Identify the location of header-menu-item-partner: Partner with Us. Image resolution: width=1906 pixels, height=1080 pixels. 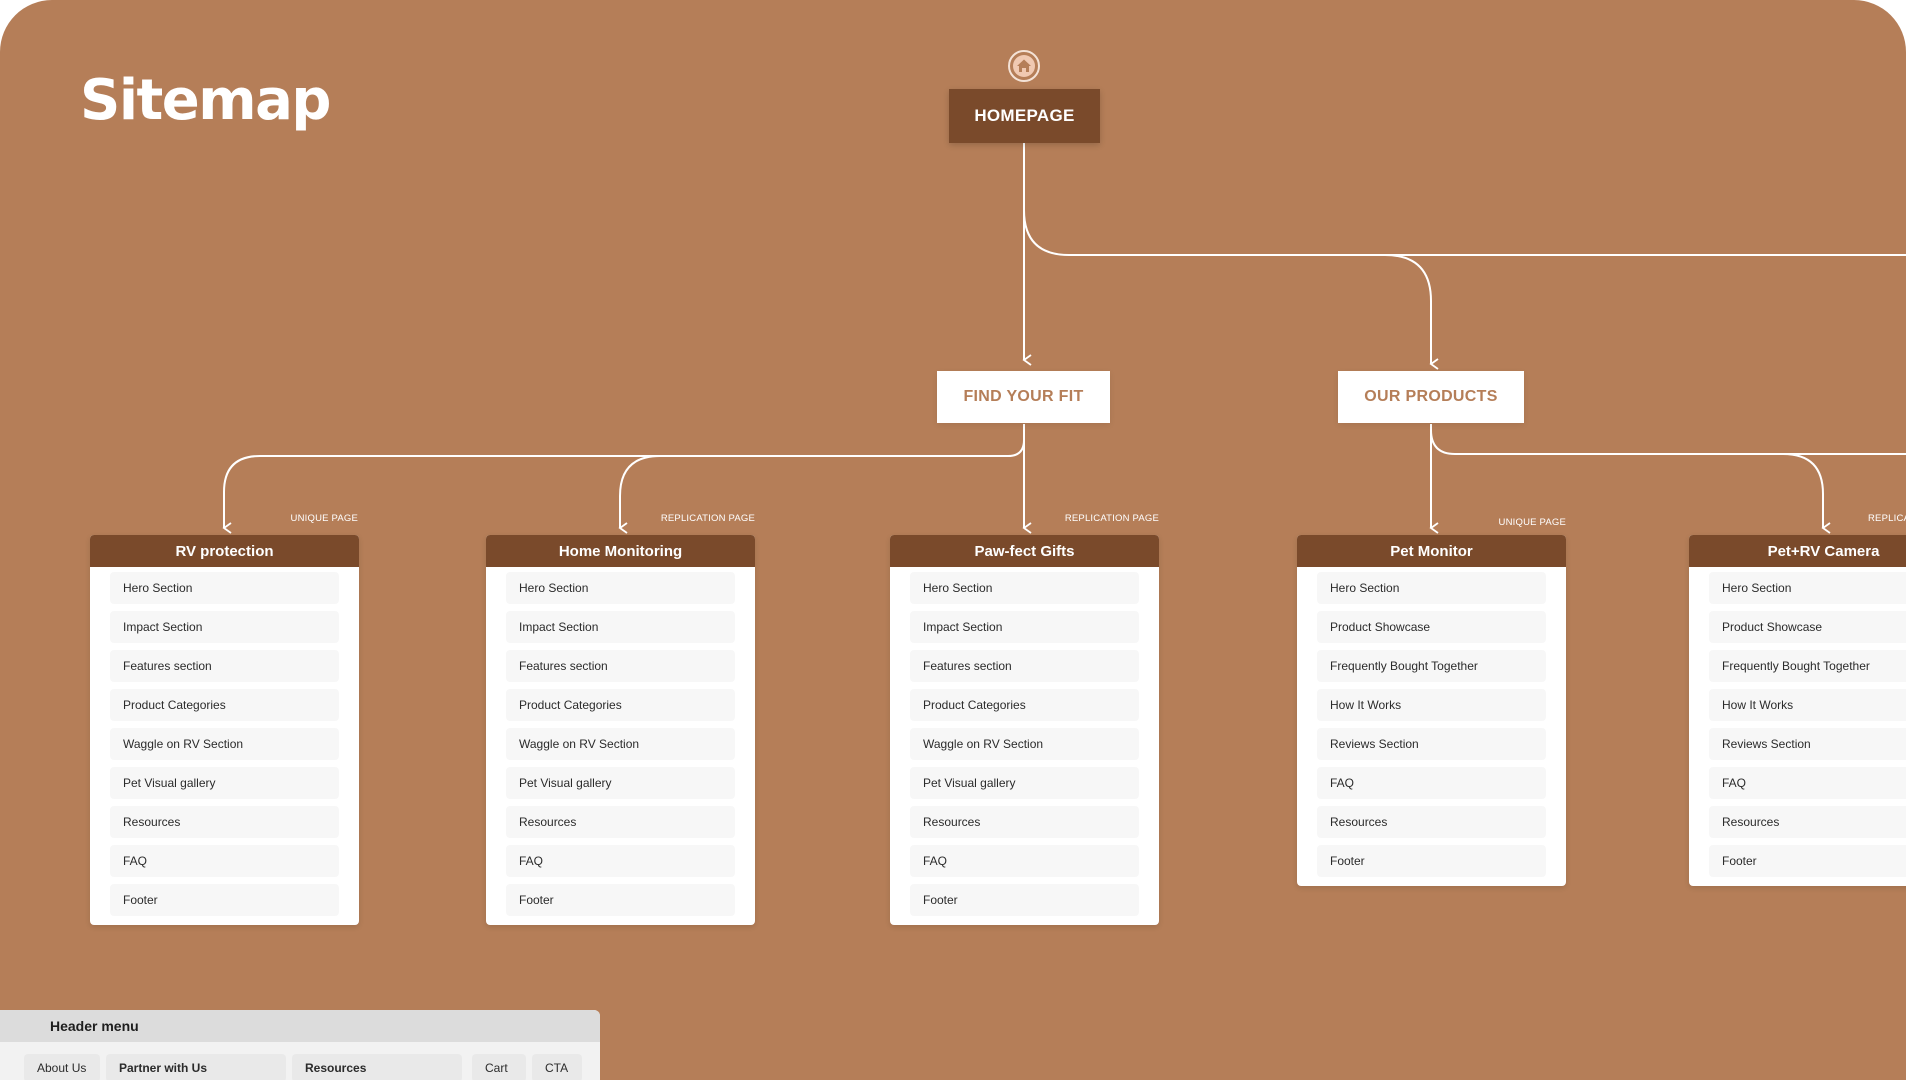
(196, 1067).